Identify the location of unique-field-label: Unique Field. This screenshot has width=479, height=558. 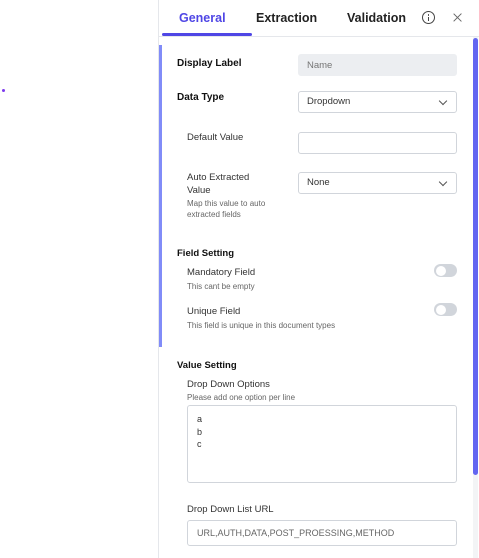
(214, 311).